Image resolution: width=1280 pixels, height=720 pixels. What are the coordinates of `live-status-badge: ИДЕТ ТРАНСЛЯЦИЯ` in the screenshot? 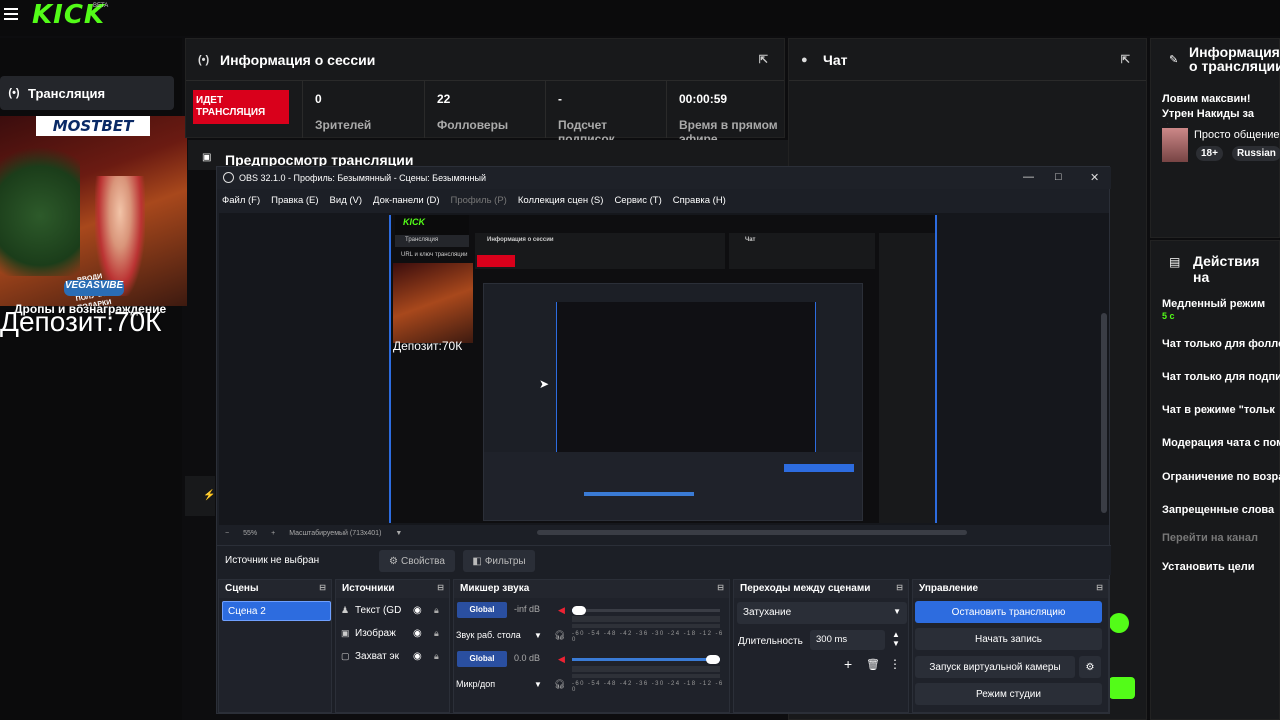 It's located at (241, 107).